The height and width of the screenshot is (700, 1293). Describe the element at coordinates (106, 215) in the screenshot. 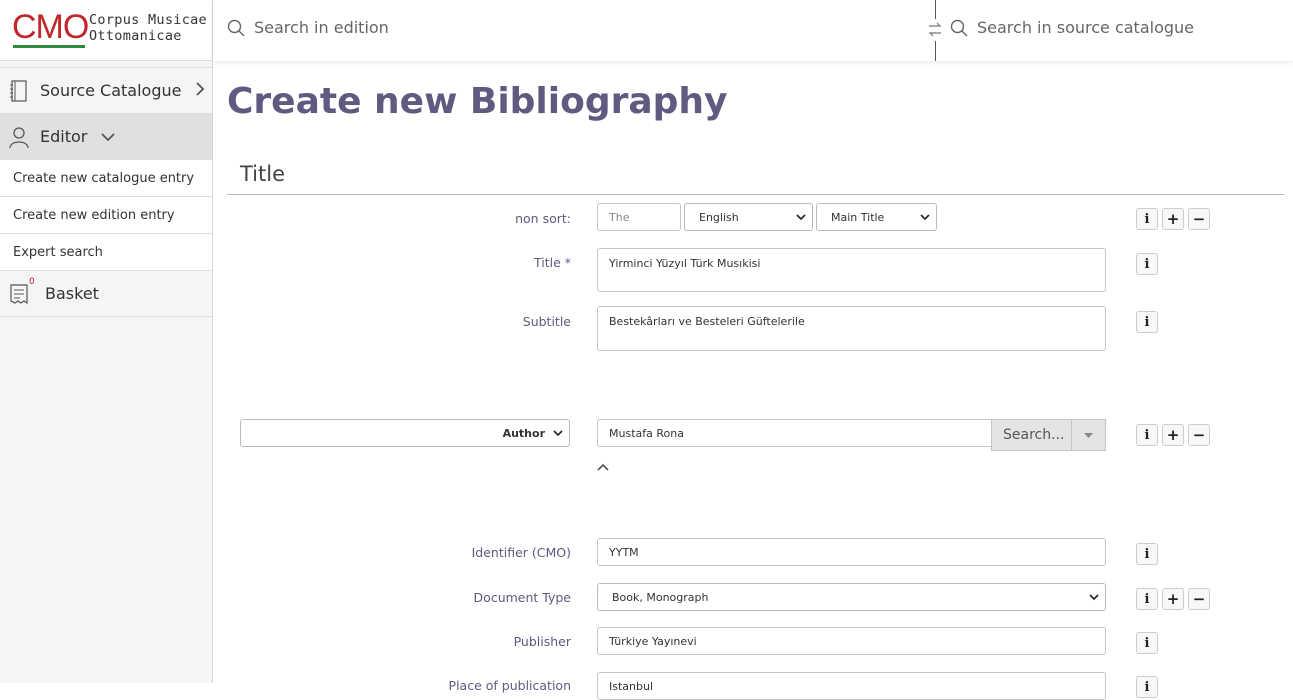

I see `sidebar-subitem-new-edition-entry: Create new edition entry` at that location.